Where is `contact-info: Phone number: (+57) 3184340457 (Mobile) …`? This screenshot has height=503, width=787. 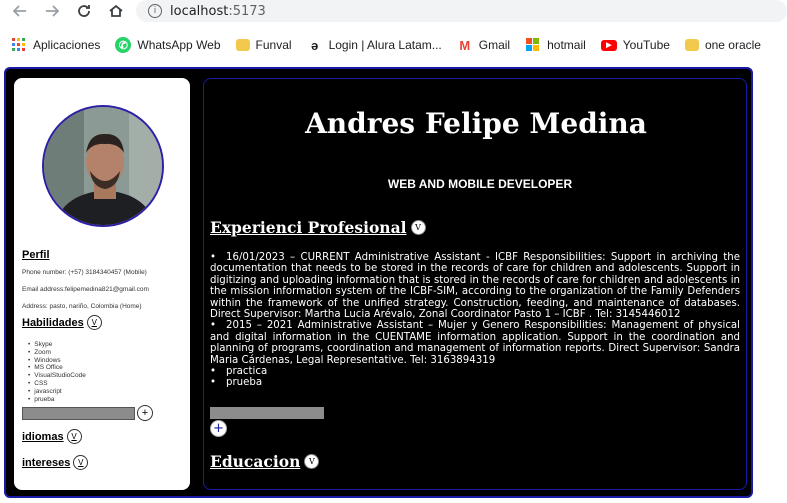 contact-info: Phone number: (+57) 3184340457 (Mobile) … is located at coordinates (104, 289).